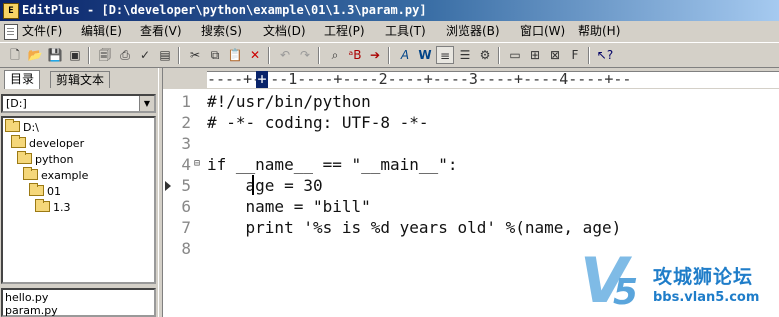 Image resolution: width=779 pixels, height=317 pixels. I want to click on delete-icon: ✕, so click(255, 55).